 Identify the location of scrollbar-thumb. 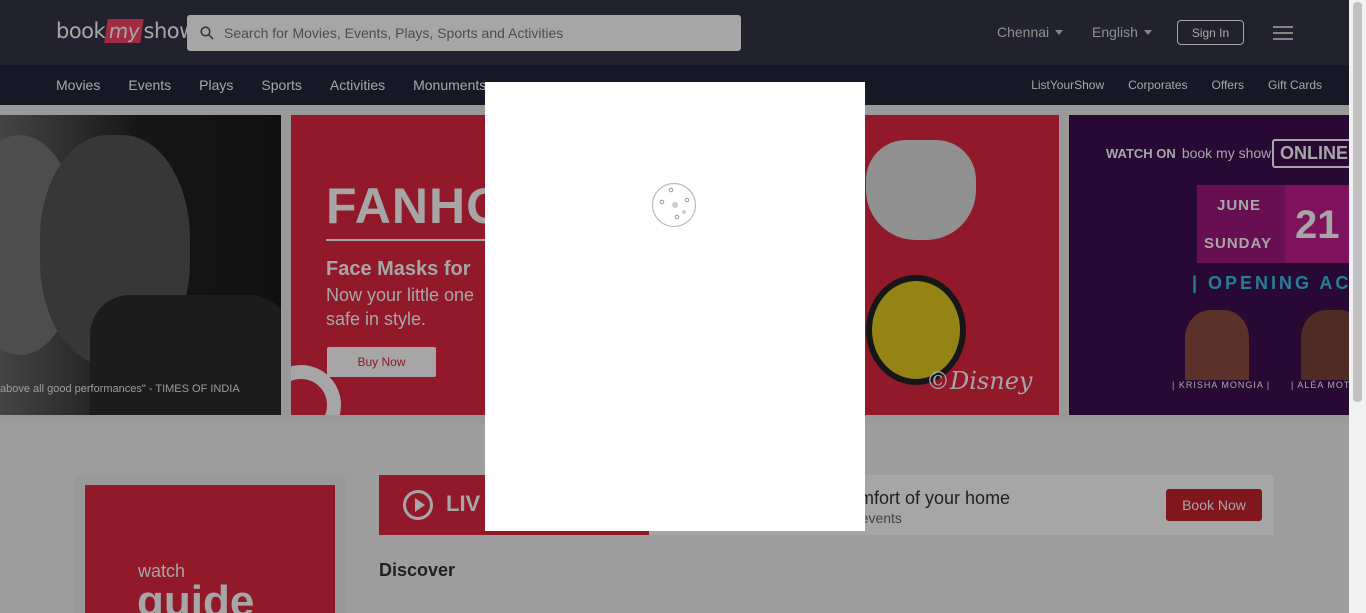
(1357, 202).